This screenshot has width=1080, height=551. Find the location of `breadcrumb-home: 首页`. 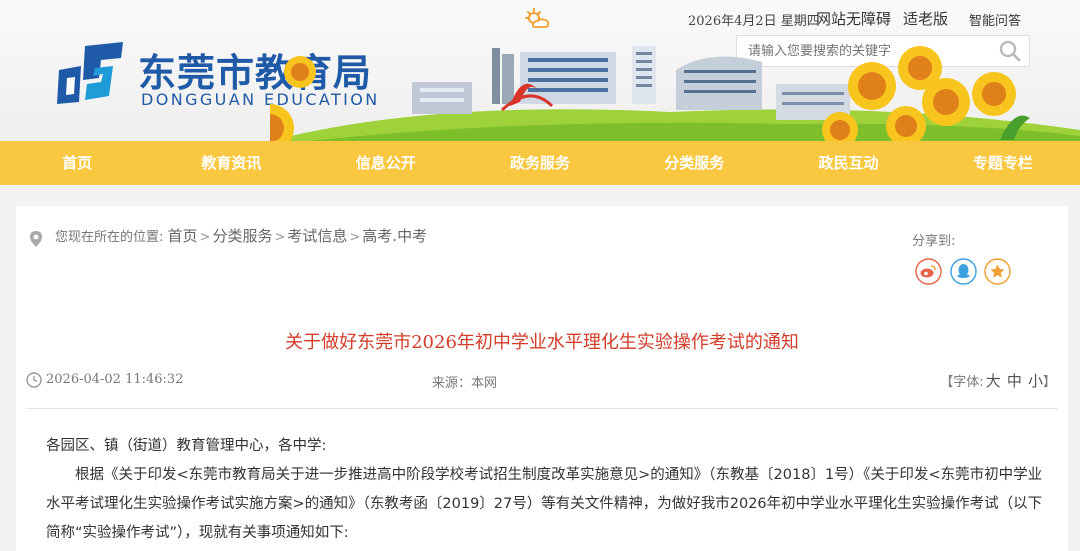

breadcrumb-home: 首页 is located at coordinates (183, 236).